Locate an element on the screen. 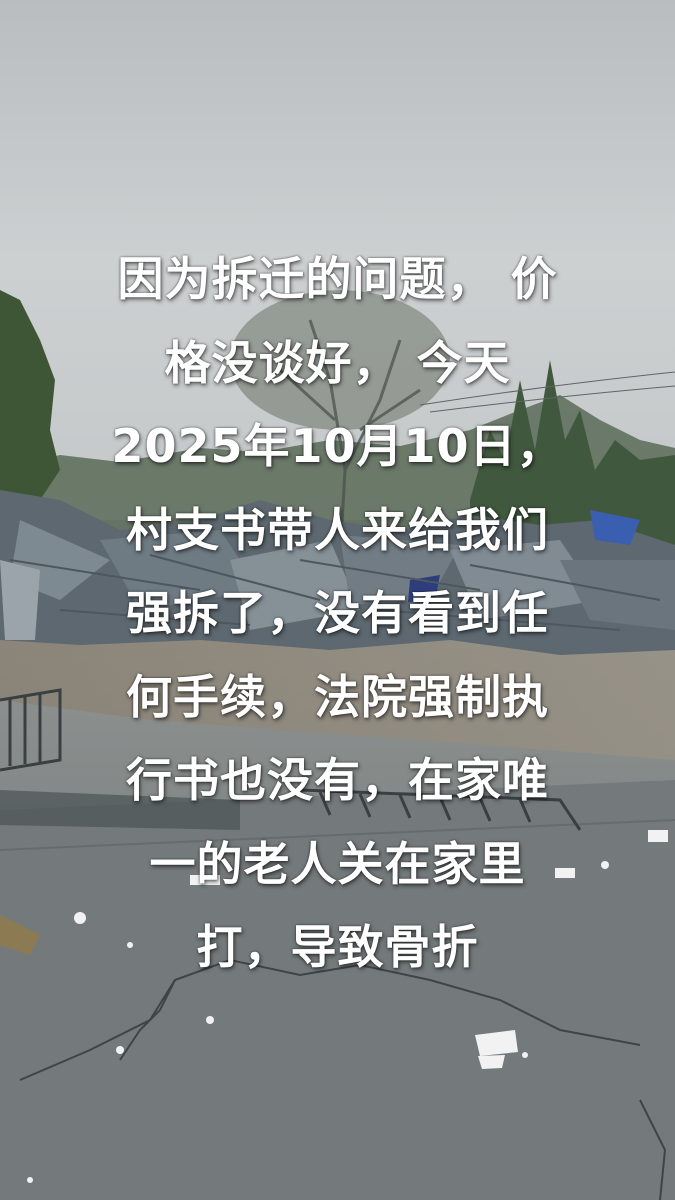  caption-line-9: 打，导致骨折 is located at coordinates (337, 947).